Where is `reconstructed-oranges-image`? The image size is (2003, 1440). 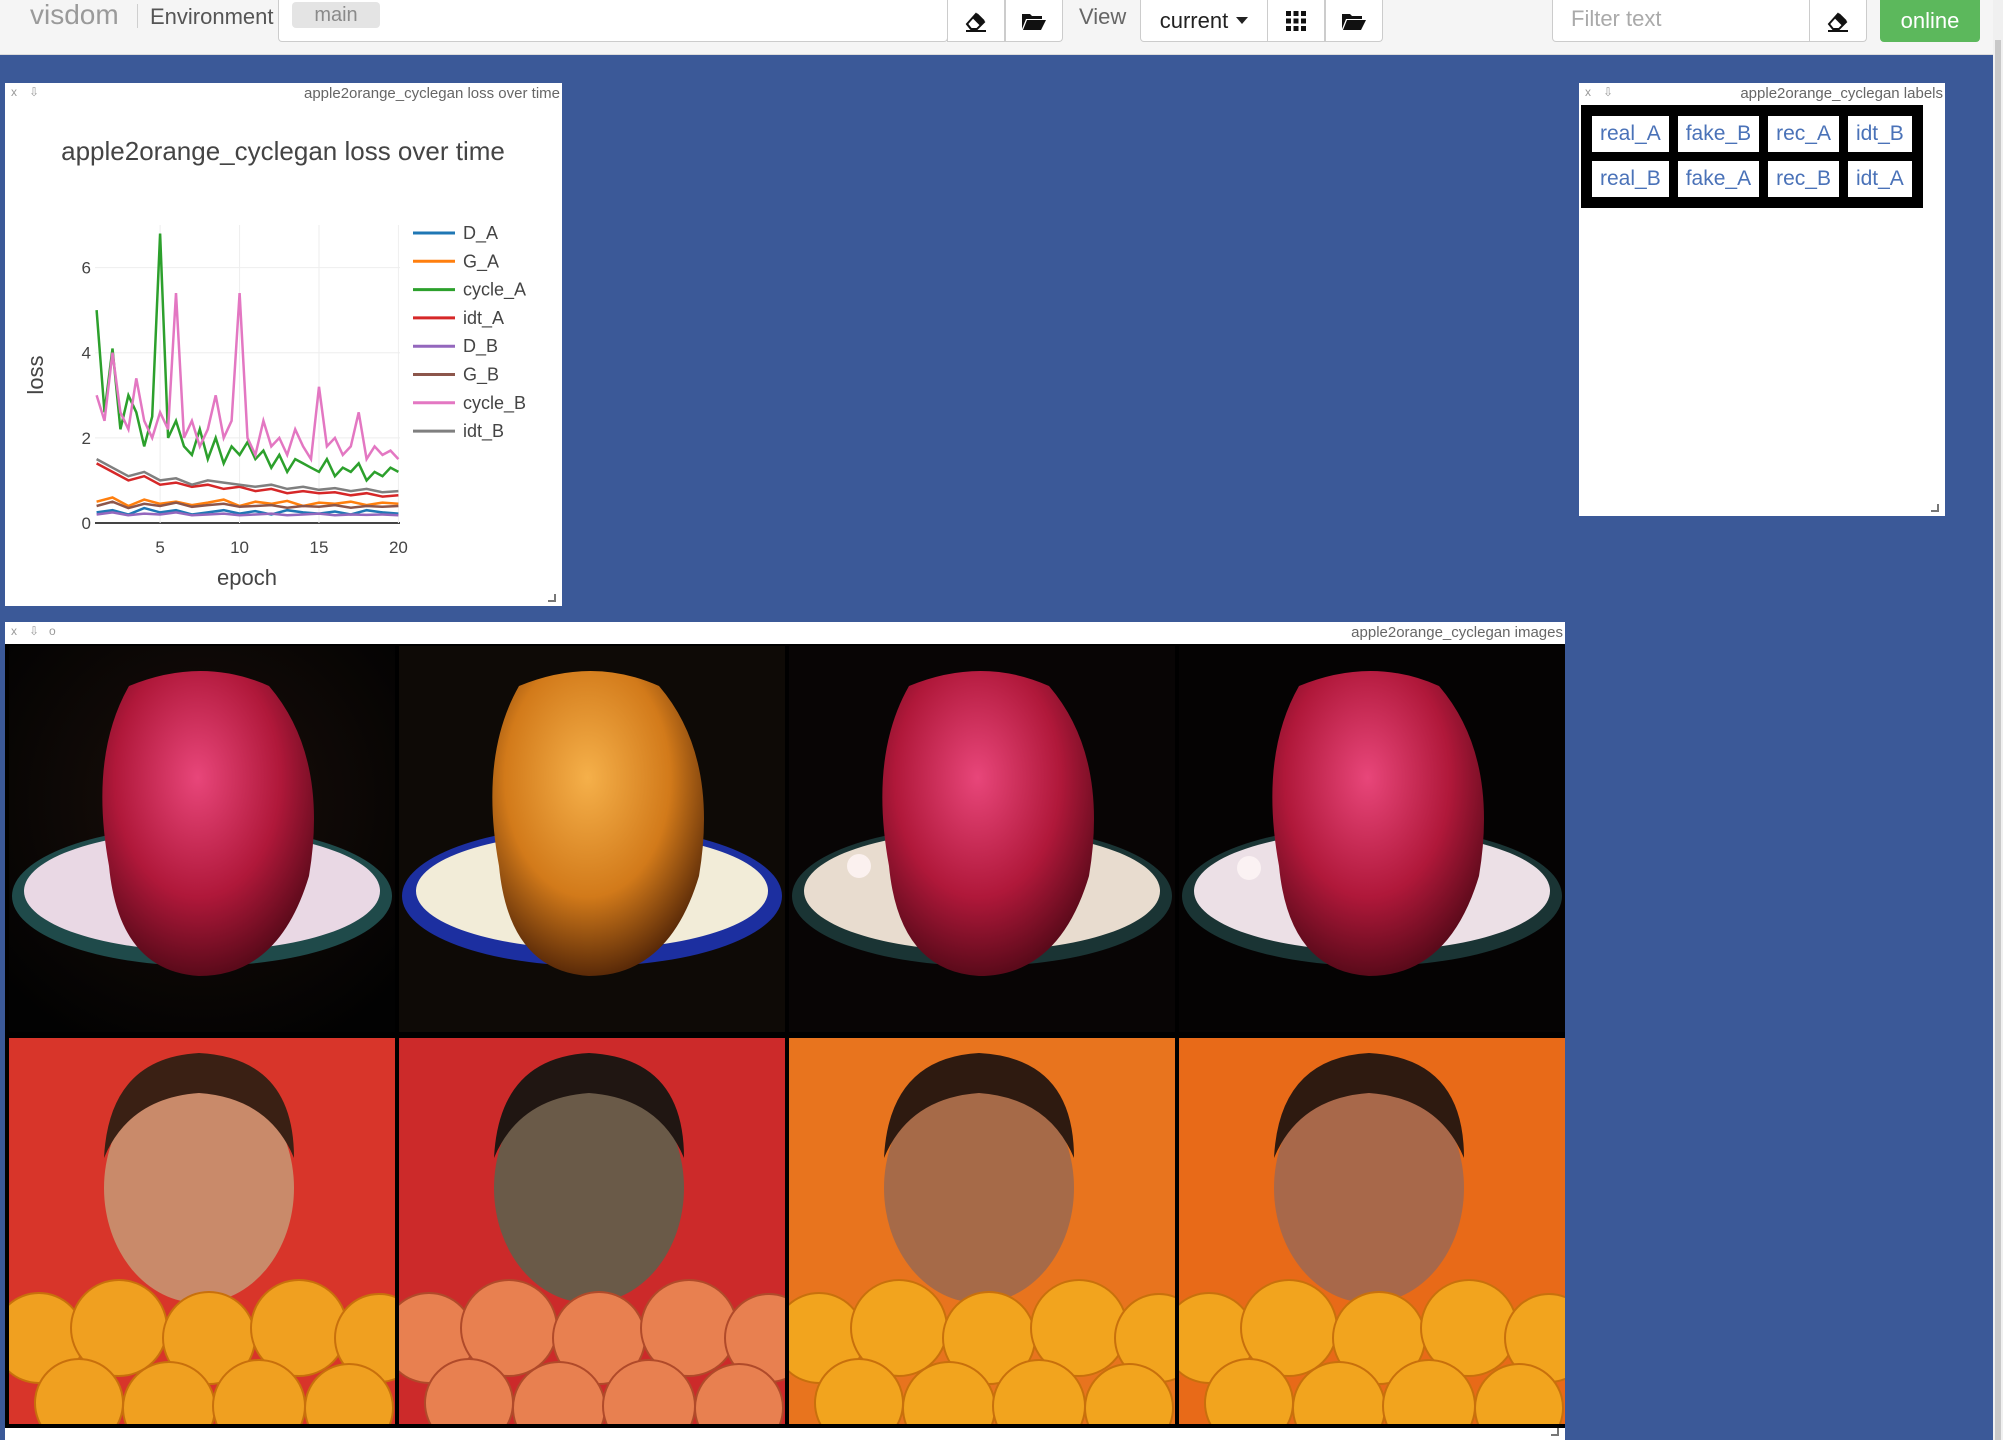 reconstructed-oranges-image is located at coordinates (982, 1231).